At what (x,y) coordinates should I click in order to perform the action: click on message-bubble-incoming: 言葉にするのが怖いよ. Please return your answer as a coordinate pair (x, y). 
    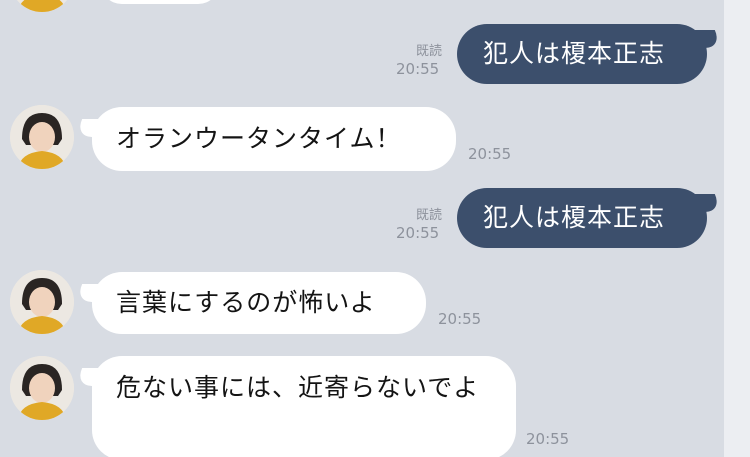
    Looking at the image, I should click on (259, 303).